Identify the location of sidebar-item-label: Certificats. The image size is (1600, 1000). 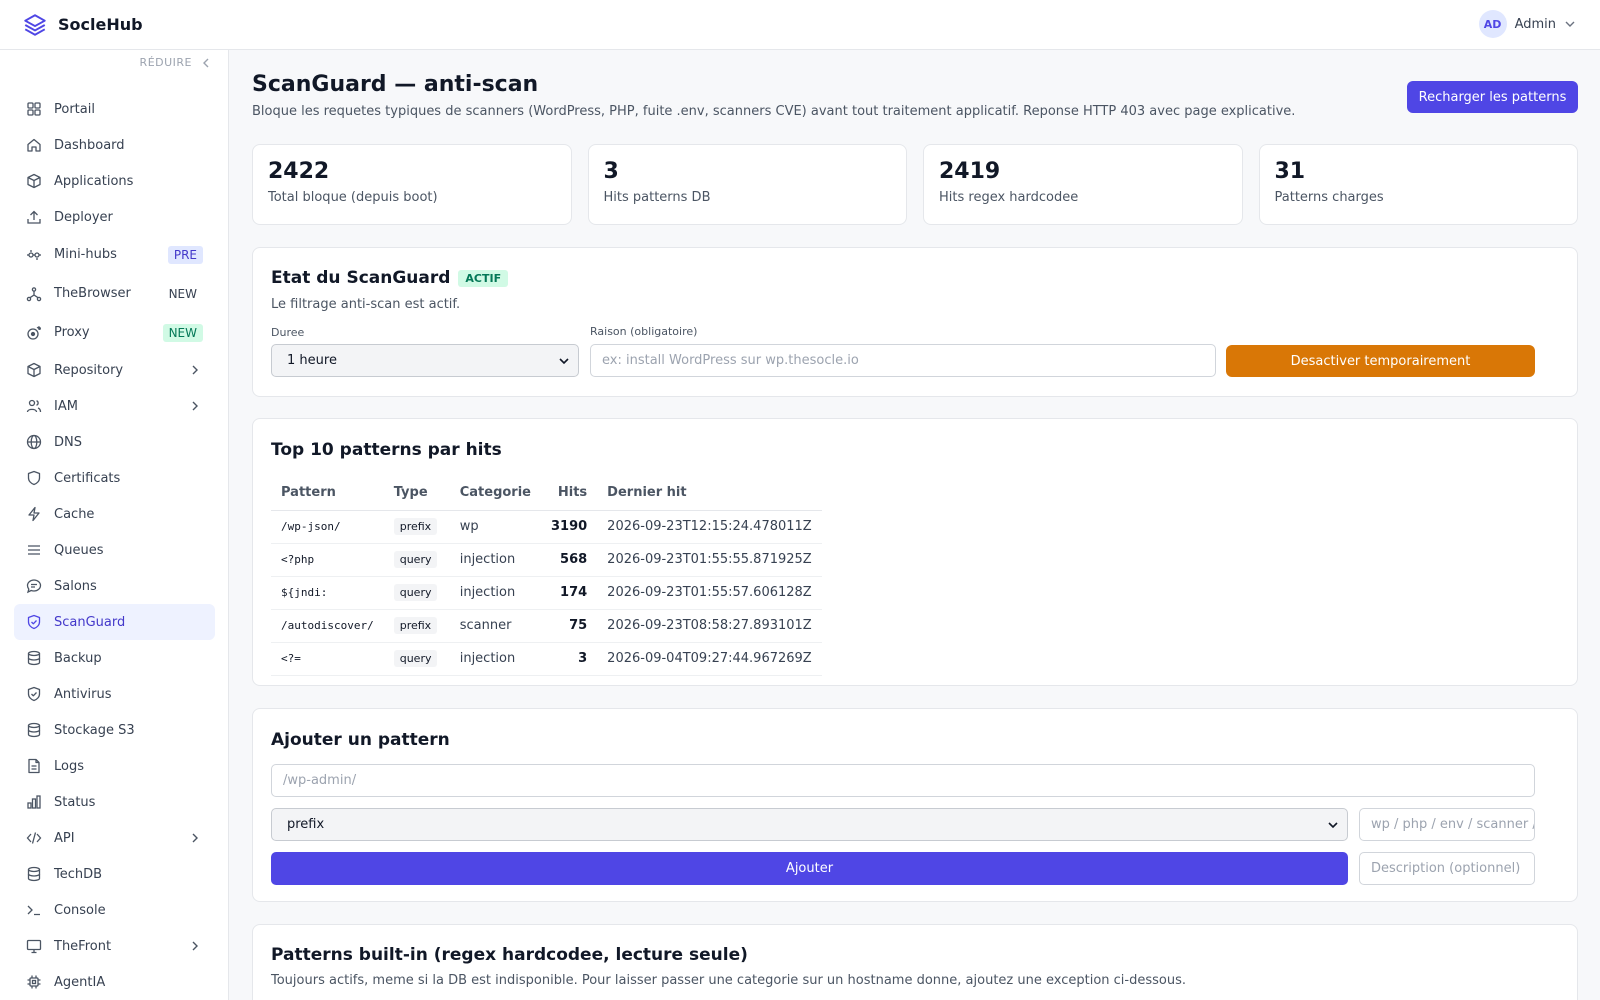
(87, 478).